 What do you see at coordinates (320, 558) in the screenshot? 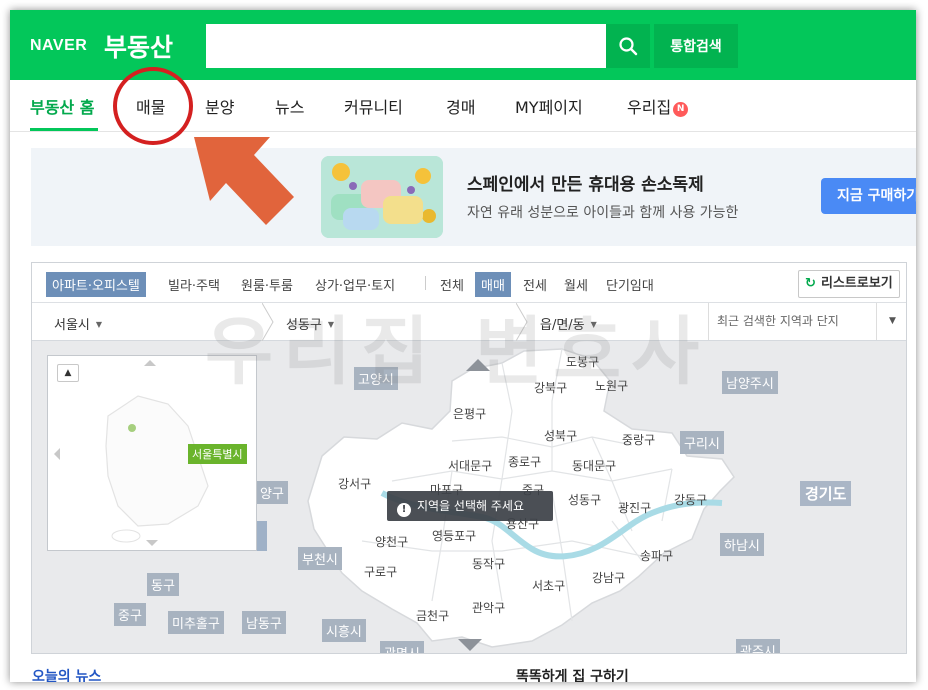
I see `place-label-bucheon: 부천시` at bounding box center [320, 558].